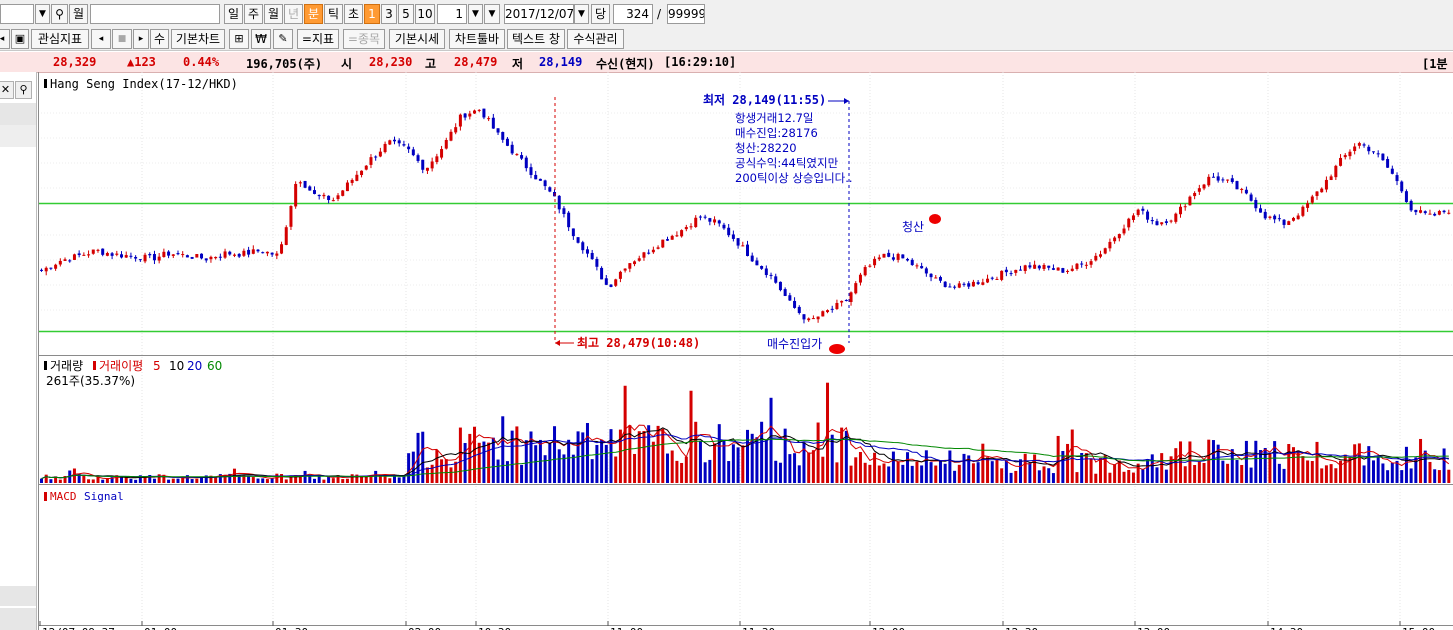 This screenshot has width=1453, height=630. Describe the element at coordinates (758, 628) in the screenshot. I see `time-label: 11:30` at that location.